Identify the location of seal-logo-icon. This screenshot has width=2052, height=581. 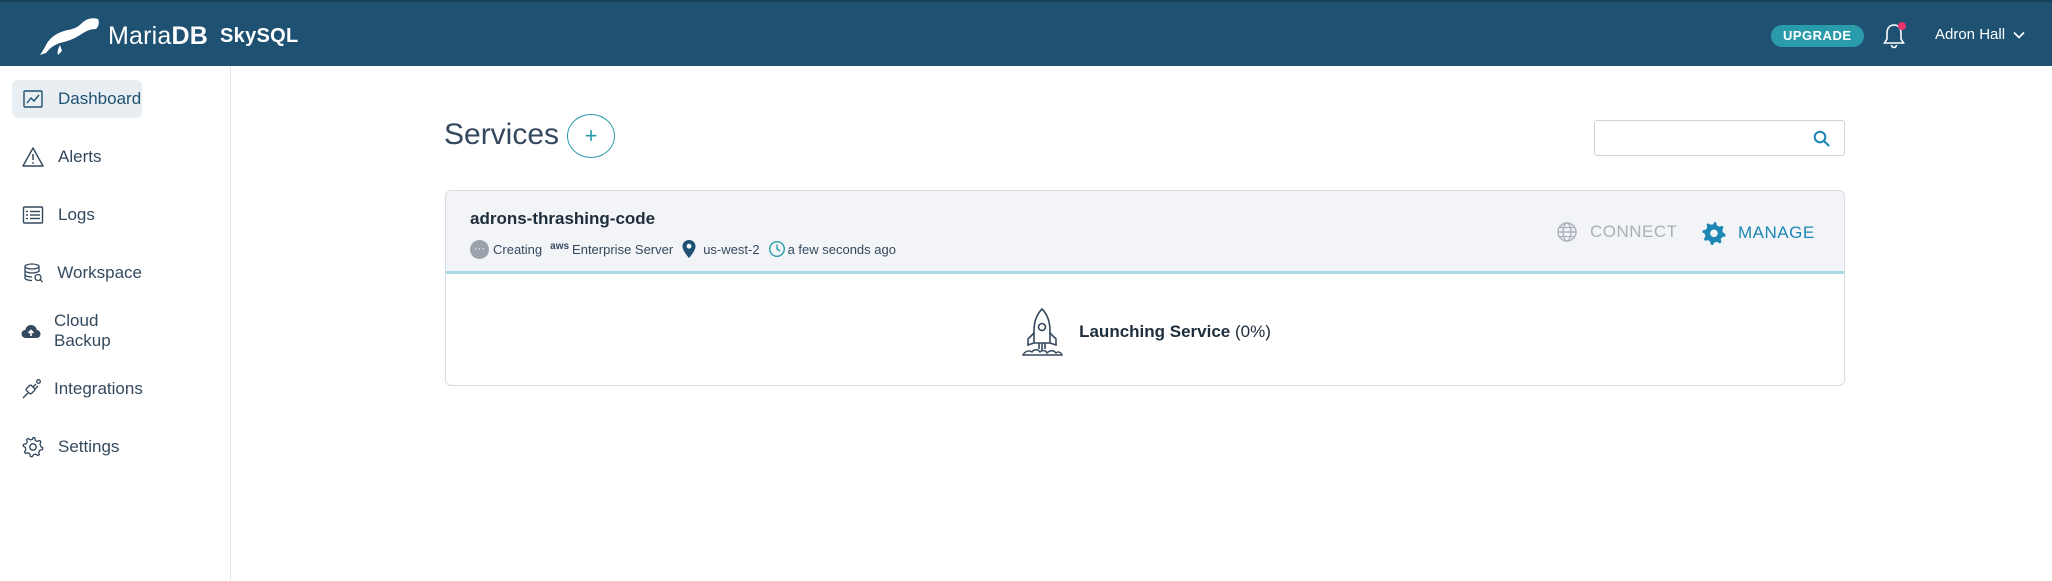
(69, 36).